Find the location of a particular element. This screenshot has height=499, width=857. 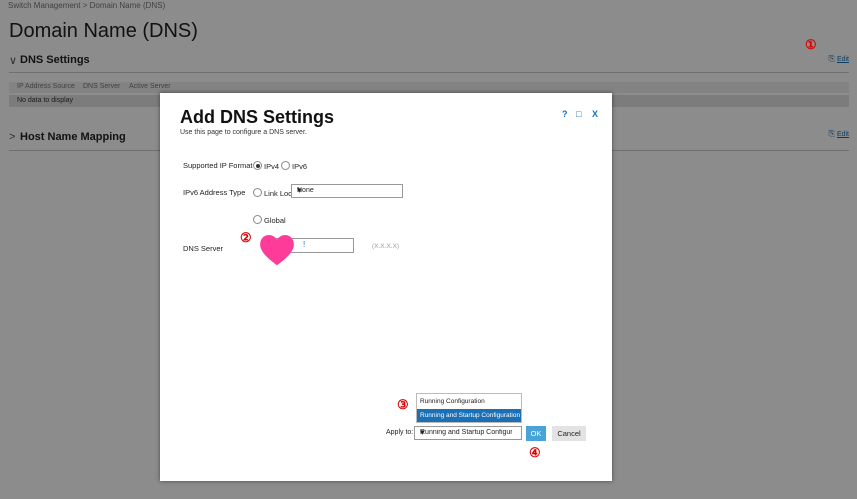

ipv6-radio: IPv6 is located at coordinates (294, 166).